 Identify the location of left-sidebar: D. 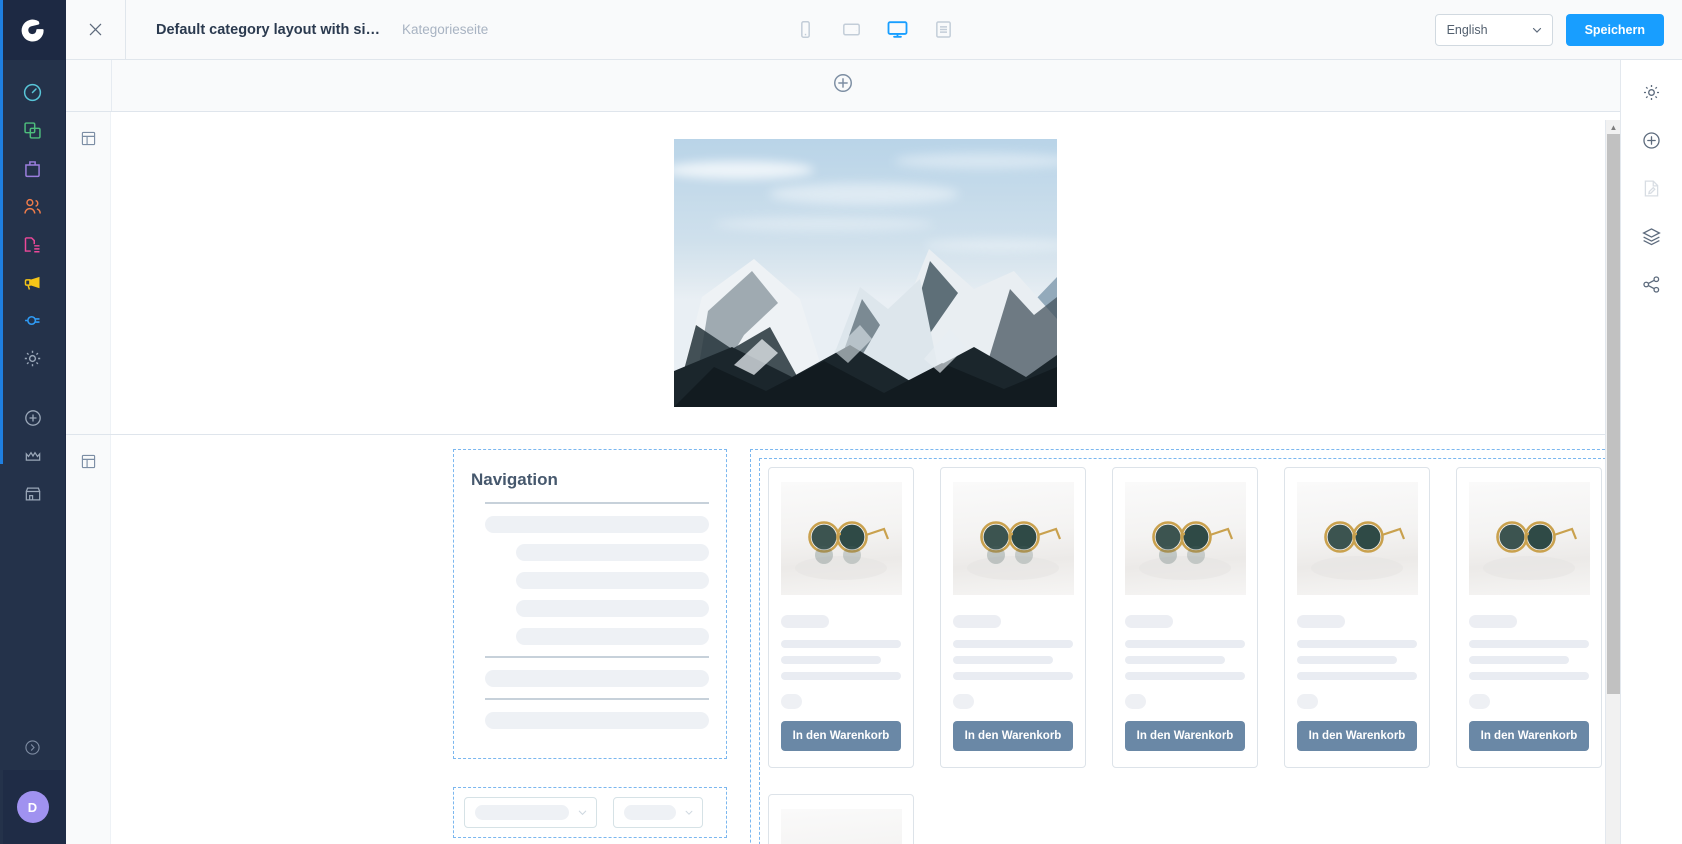
(33, 422).